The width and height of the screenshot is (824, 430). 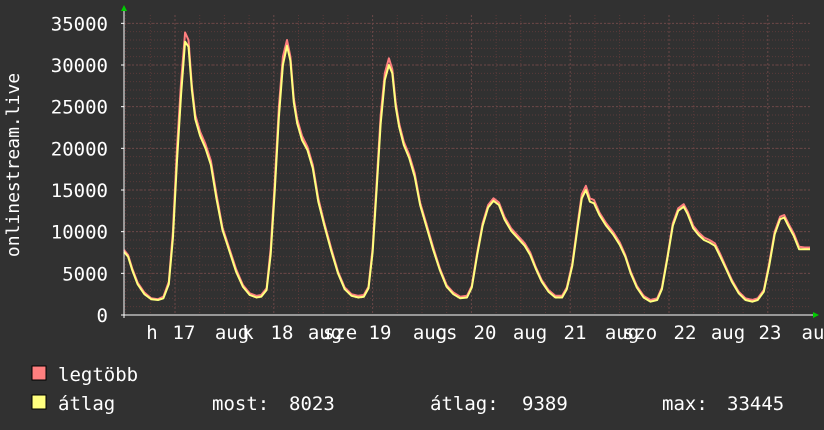 I want to click on stat-max-label: max:, so click(x=685, y=404).